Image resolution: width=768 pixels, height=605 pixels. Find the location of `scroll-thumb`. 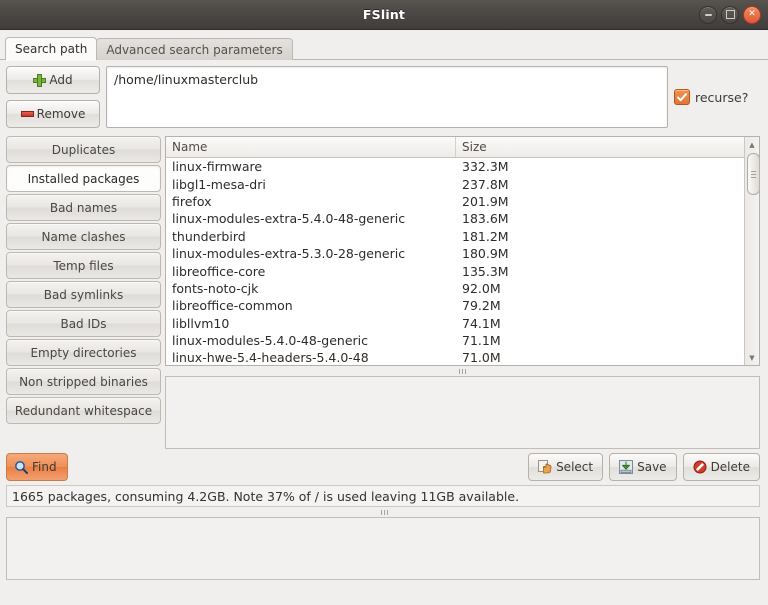

scroll-thumb is located at coordinates (752, 174).